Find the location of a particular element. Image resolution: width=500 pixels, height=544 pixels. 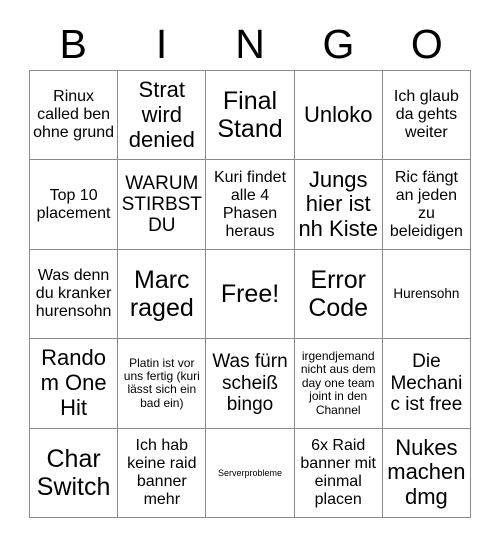

bingo-cell-text: Nukes machen dmg is located at coordinates (426, 472).